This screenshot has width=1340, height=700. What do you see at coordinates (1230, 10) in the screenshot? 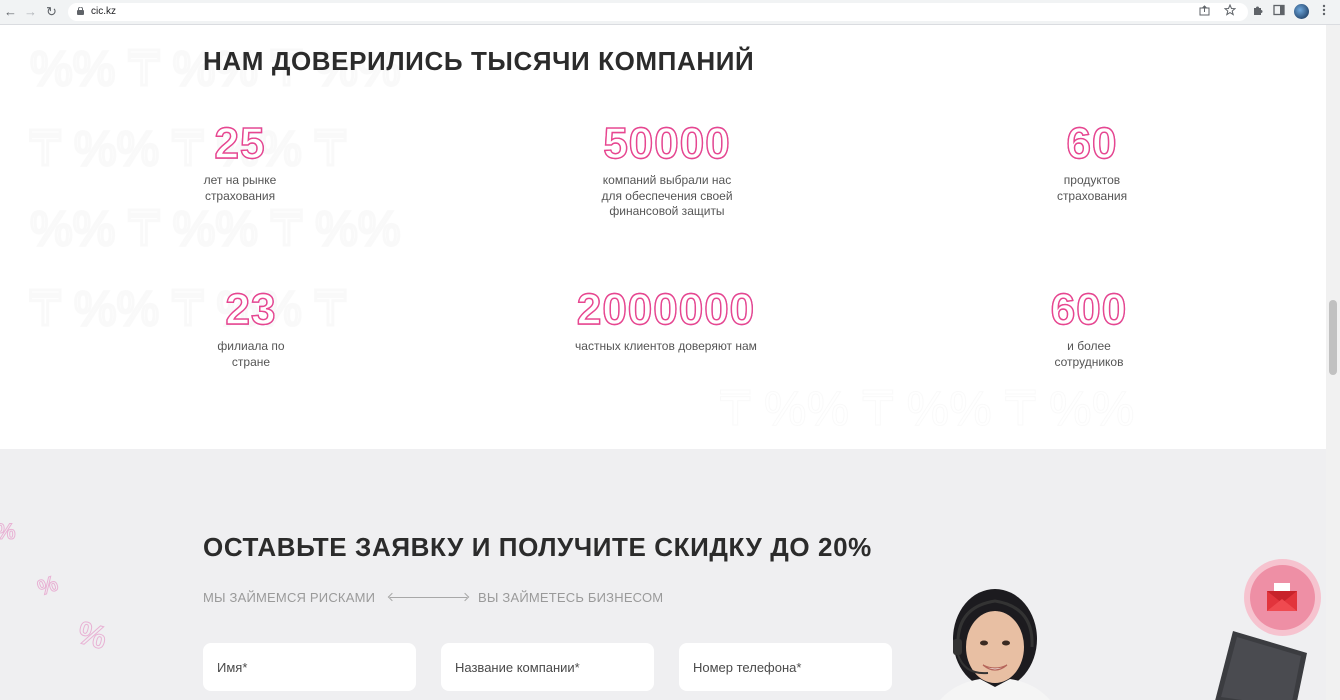
I see `bookmark-star-icon` at bounding box center [1230, 10].